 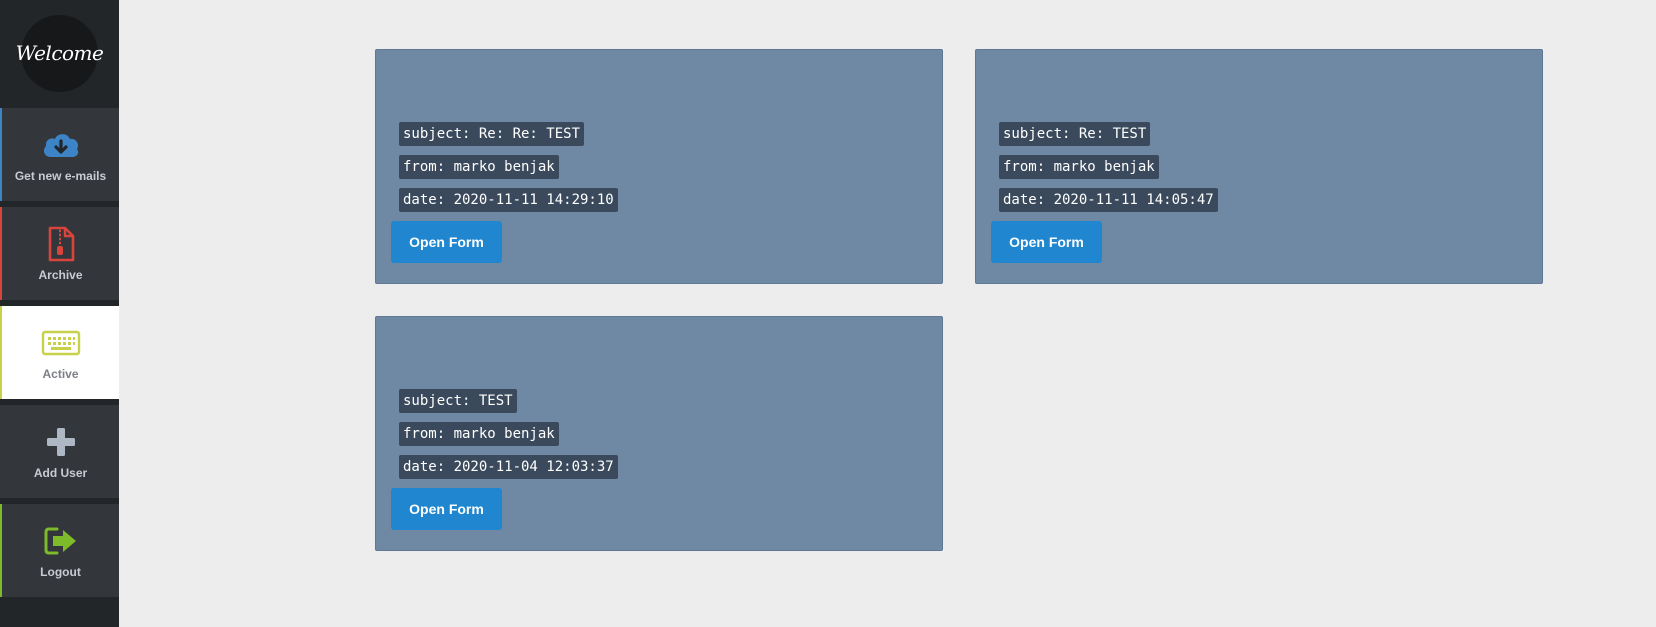 I want to click on plus-icon, so click(x=61, y=442).